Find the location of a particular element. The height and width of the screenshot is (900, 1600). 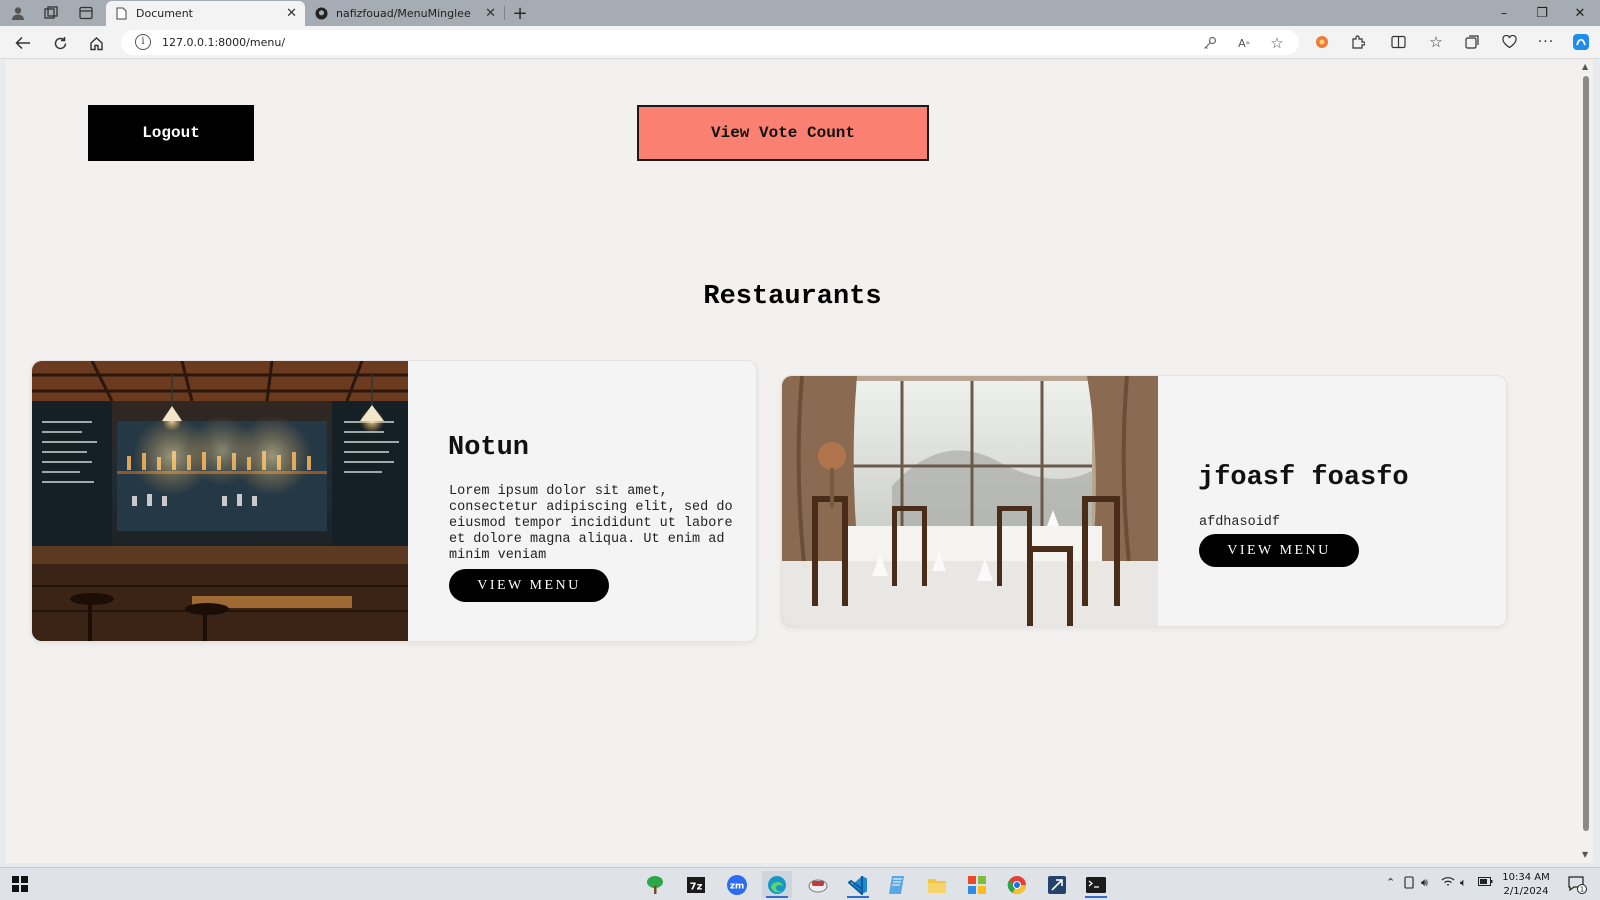

document-icon is located at coordinates (121, 14).